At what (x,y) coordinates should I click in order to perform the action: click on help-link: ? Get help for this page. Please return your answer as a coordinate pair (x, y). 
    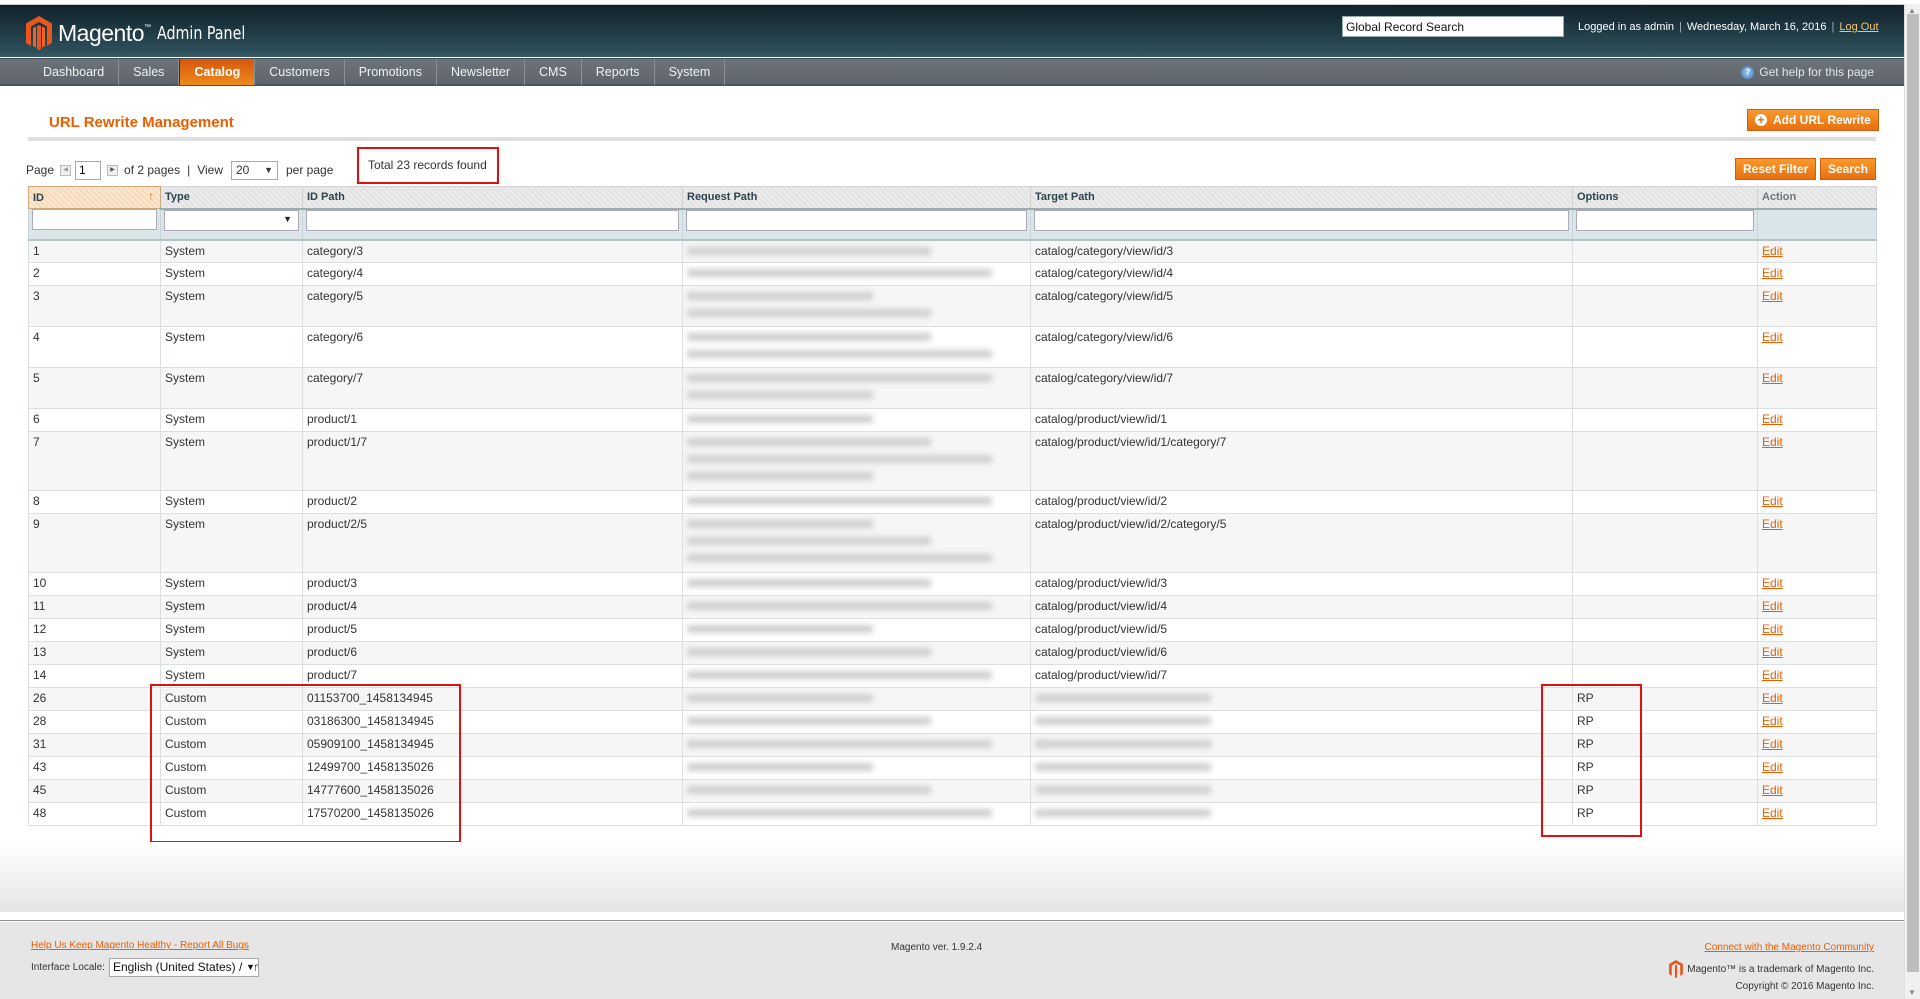
    Looking at the image, I should click on (1807, 72).